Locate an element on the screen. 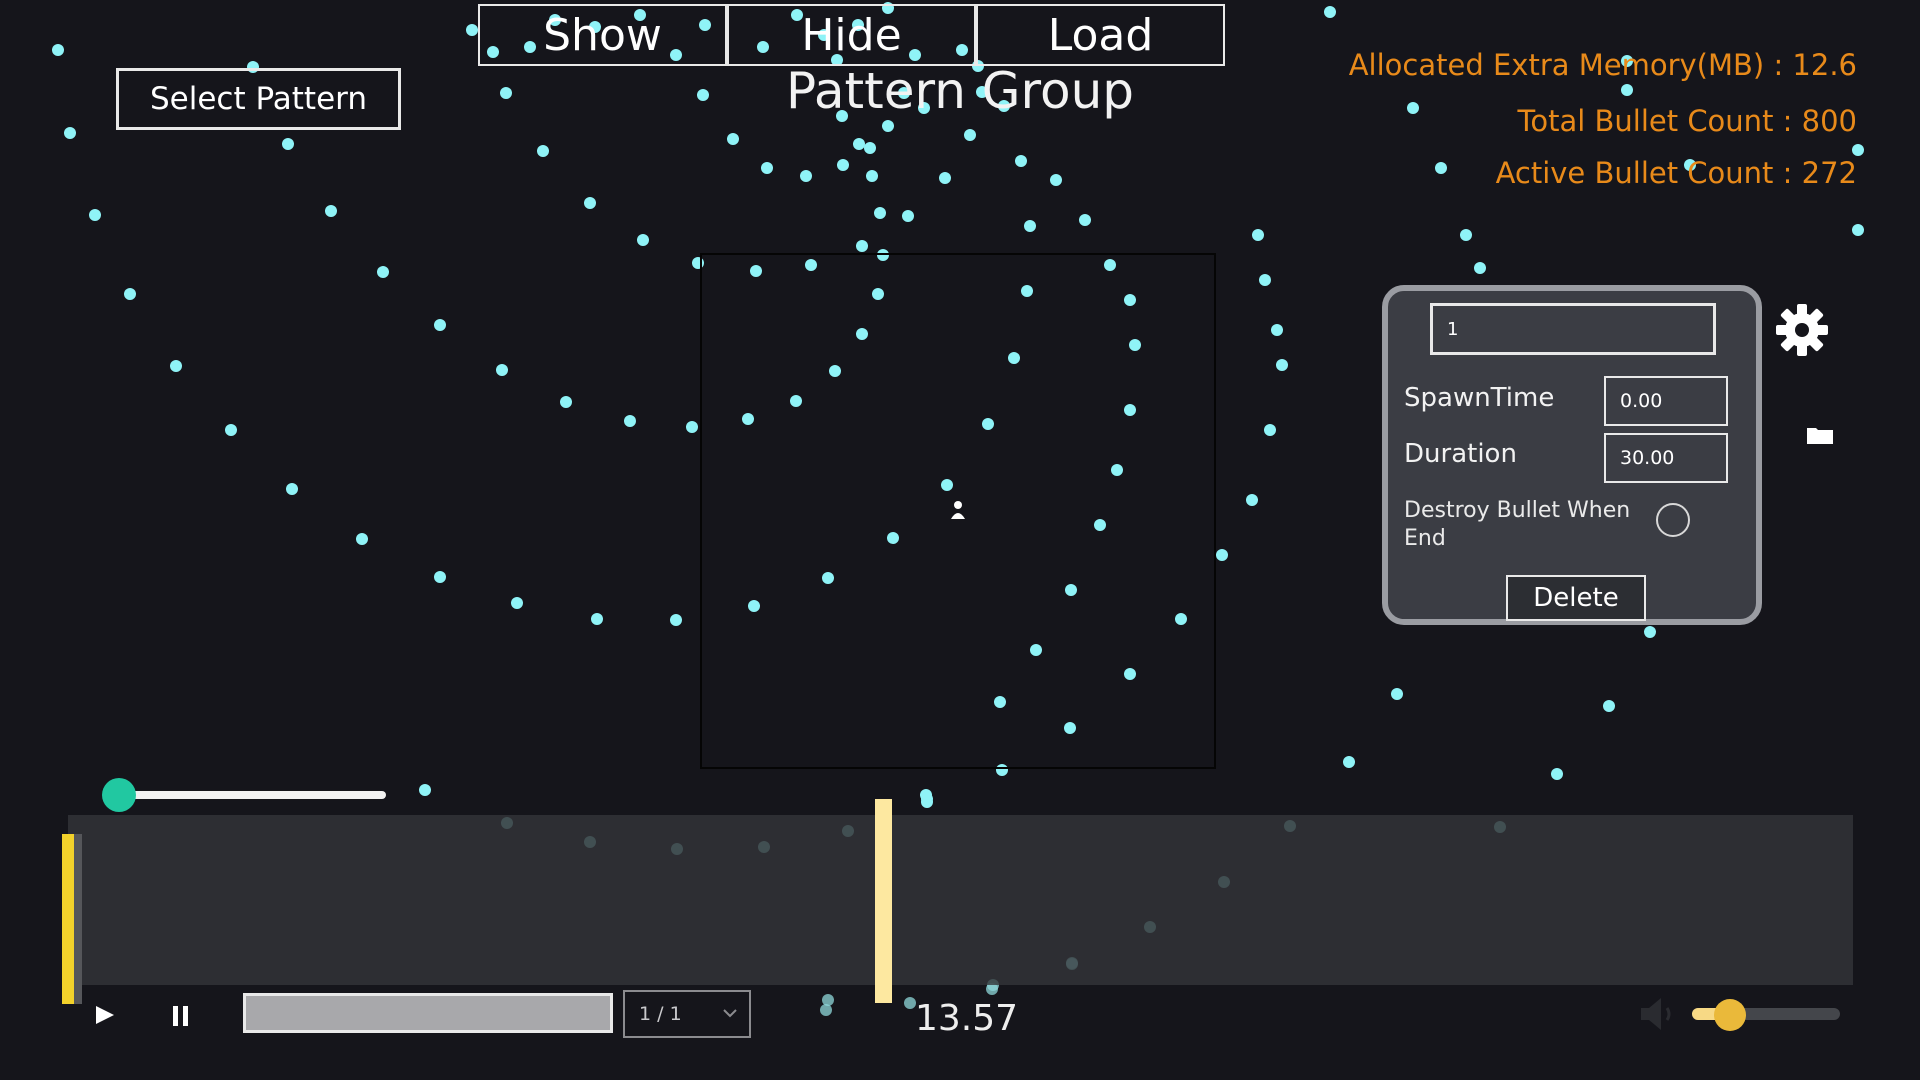 This screenshot has width=1920, height=1080. volume-slider-handle is located at coordinates (1730, 1015).